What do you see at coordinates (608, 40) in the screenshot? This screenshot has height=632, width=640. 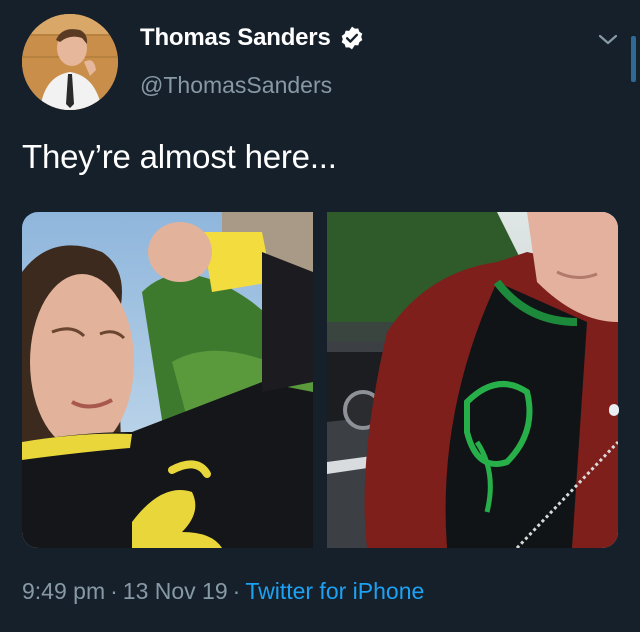 I see `chevron-down-icon` at bounding box center [608, 40].